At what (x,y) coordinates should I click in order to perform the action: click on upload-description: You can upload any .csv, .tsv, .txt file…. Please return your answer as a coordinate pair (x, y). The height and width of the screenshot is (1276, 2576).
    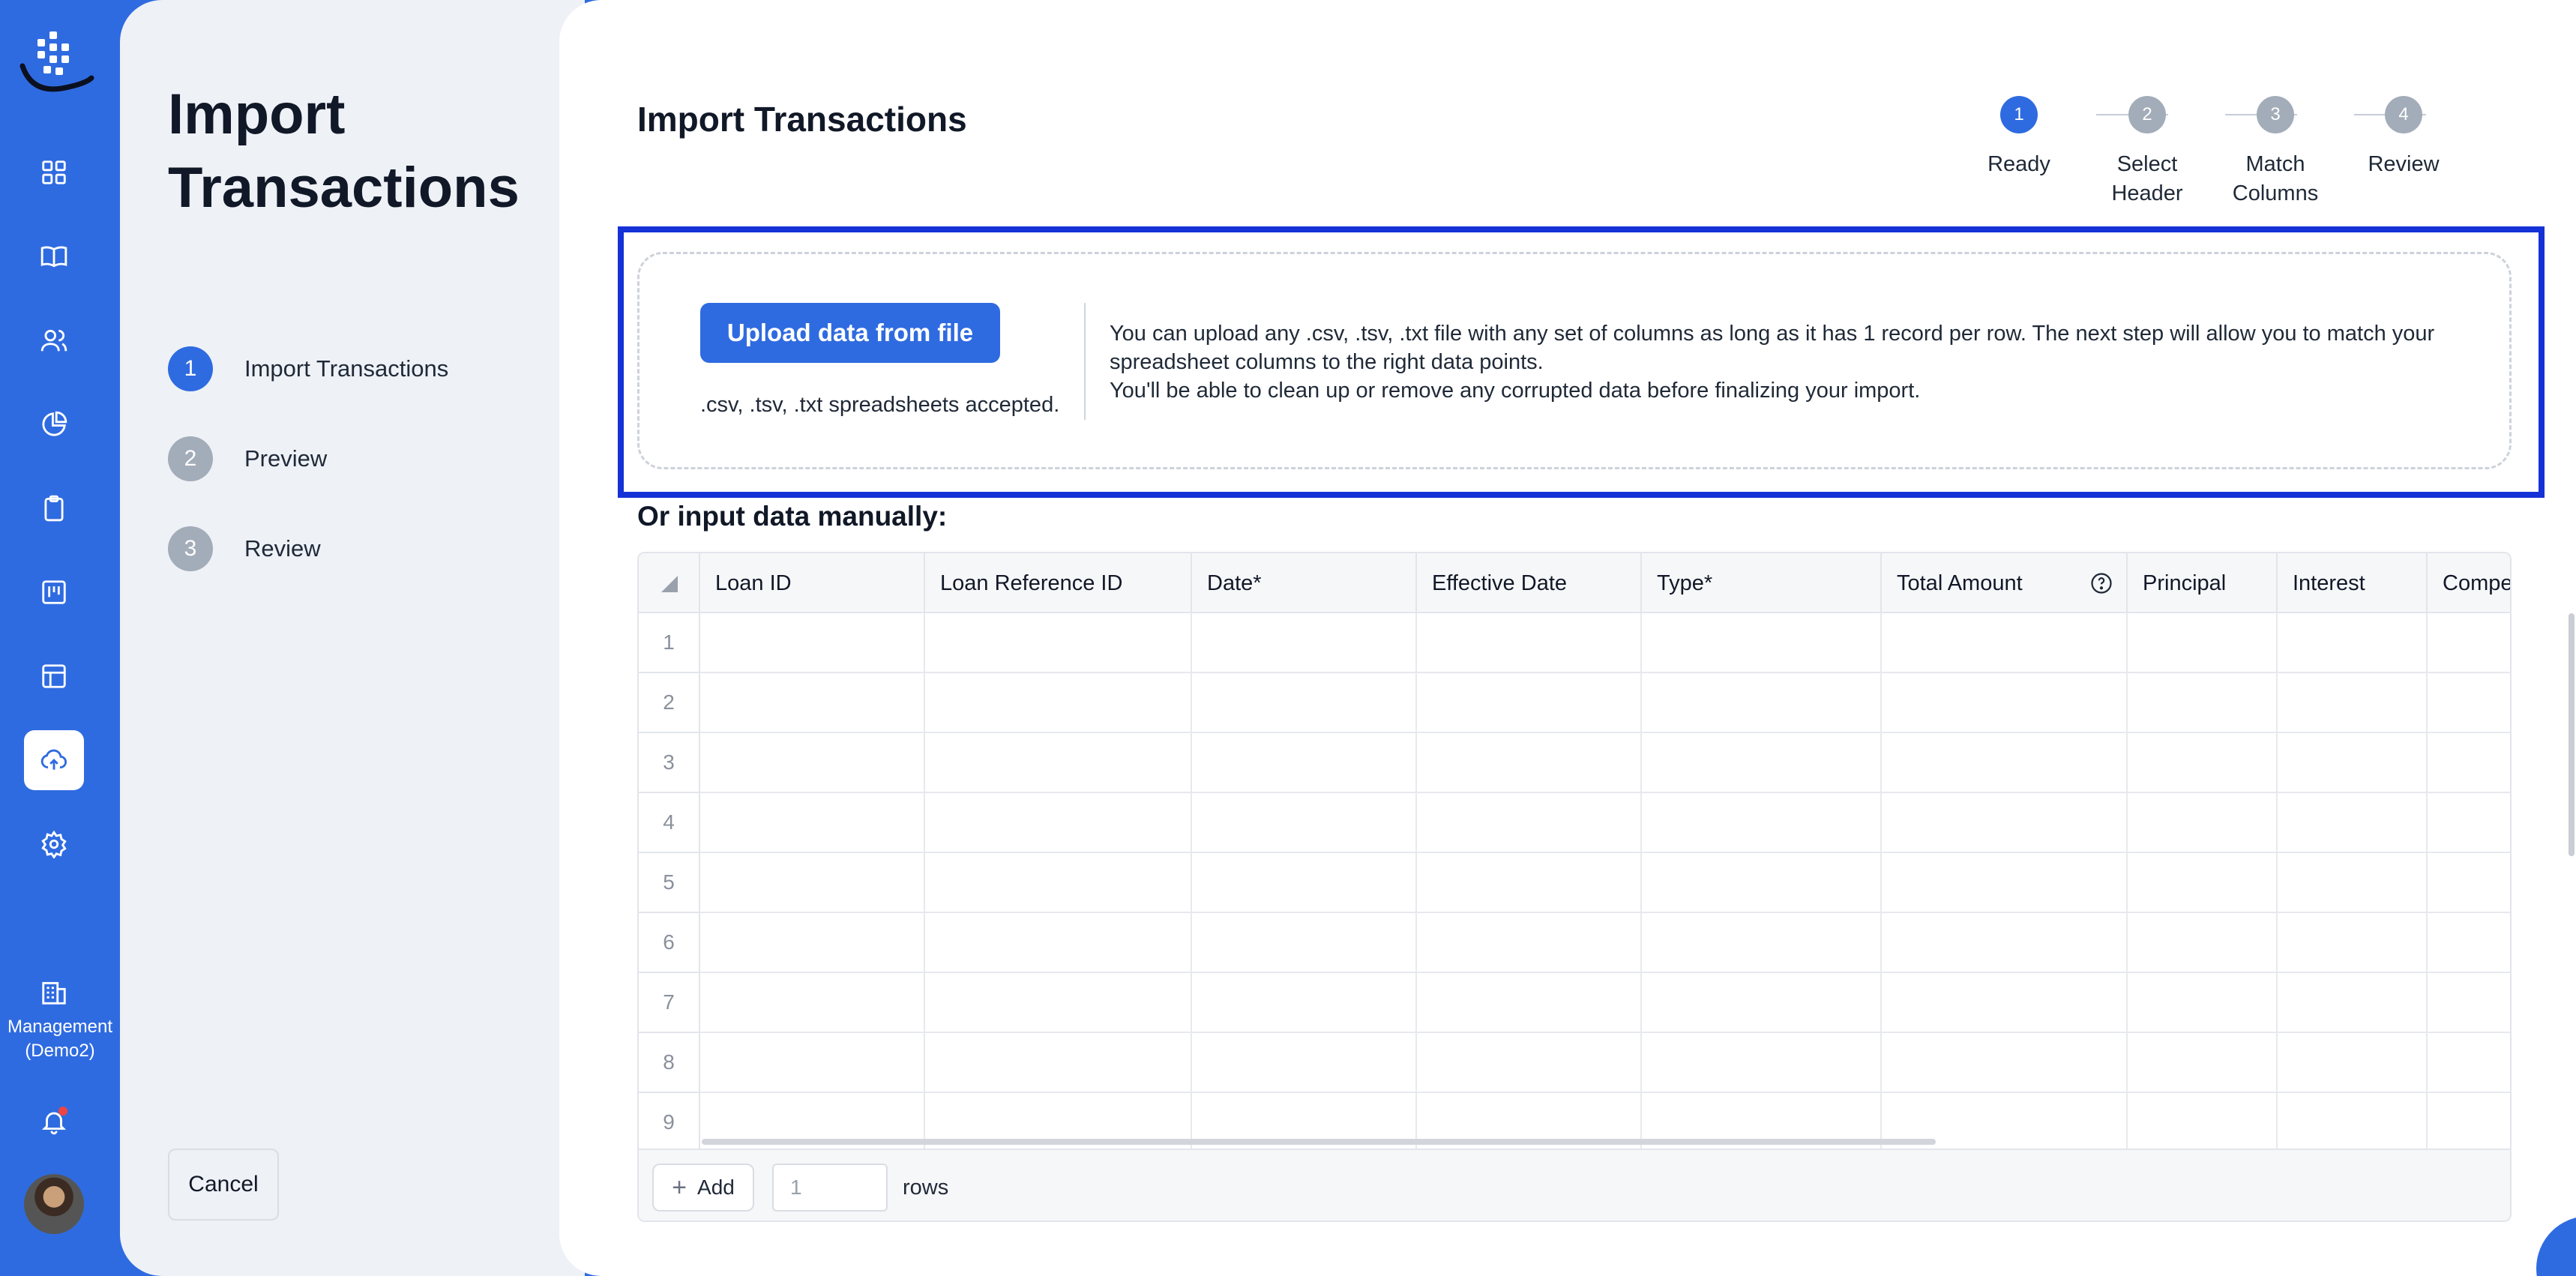
    Looking at the image, I should click on (1792, 362).